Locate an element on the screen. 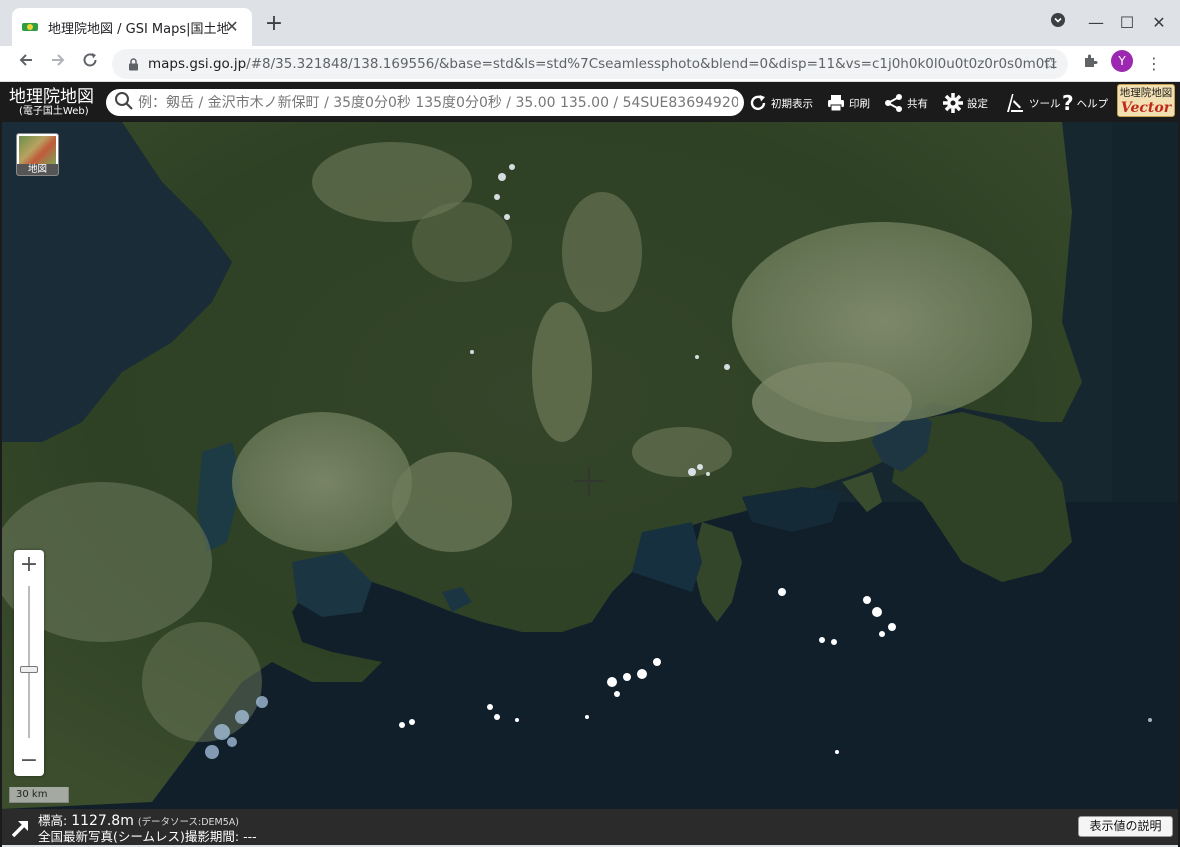  print-icon is located at coordinates (836, 103).